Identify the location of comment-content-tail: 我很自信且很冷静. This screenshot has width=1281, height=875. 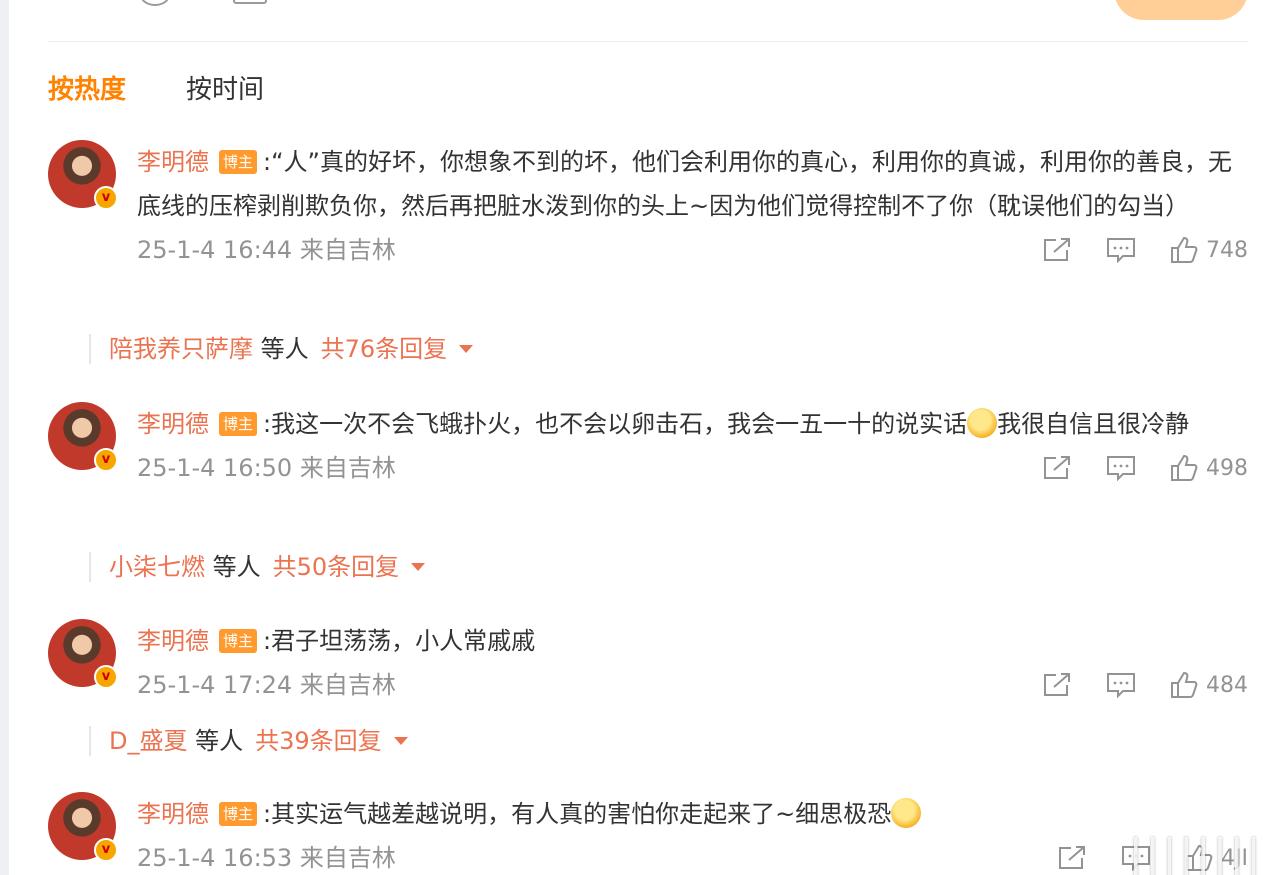
(1093, 424).